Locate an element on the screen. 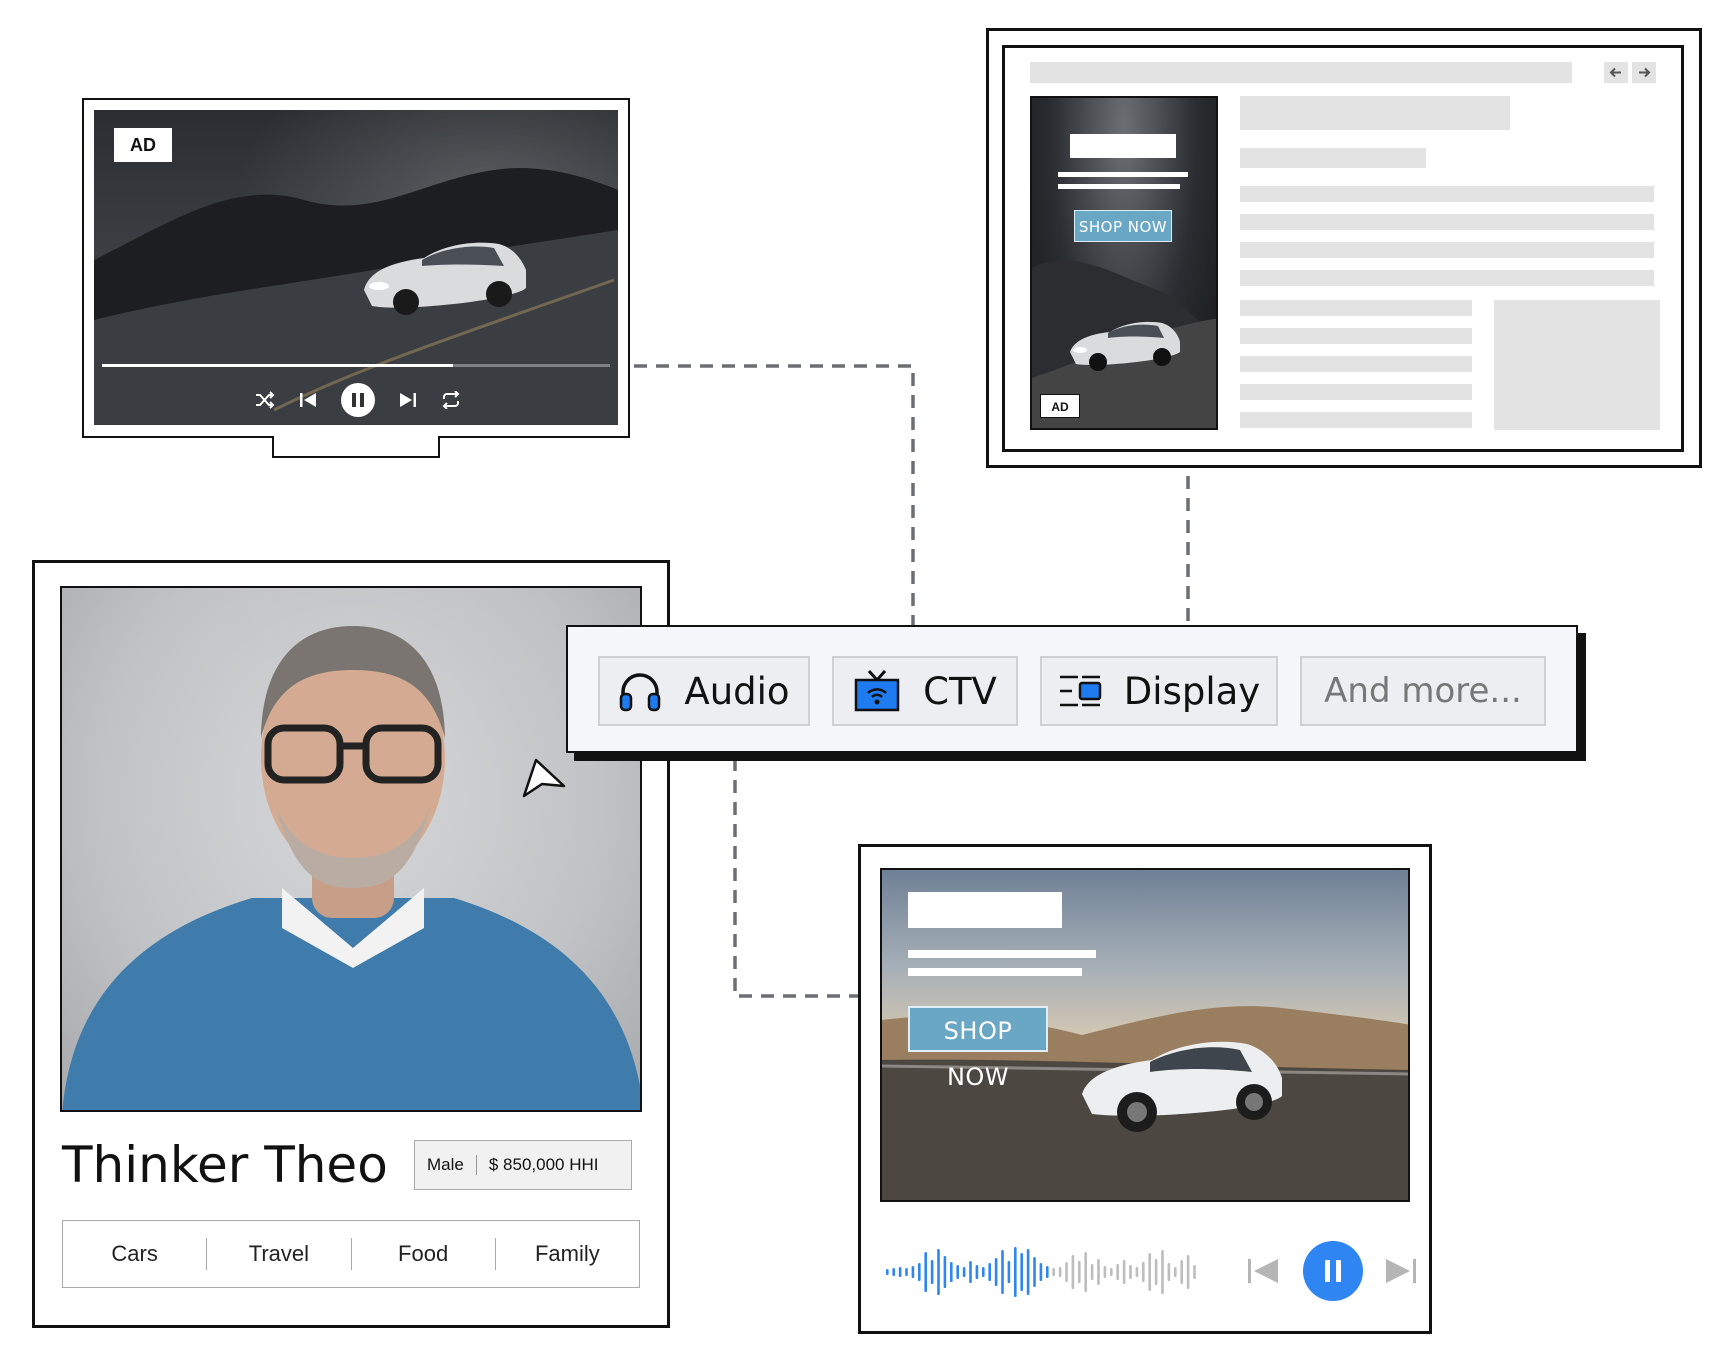 The width and height of the screenshot is (1724, 1352). demographic-tags: Male $ 850,000 HHI is located at coordinates (523, 1165).